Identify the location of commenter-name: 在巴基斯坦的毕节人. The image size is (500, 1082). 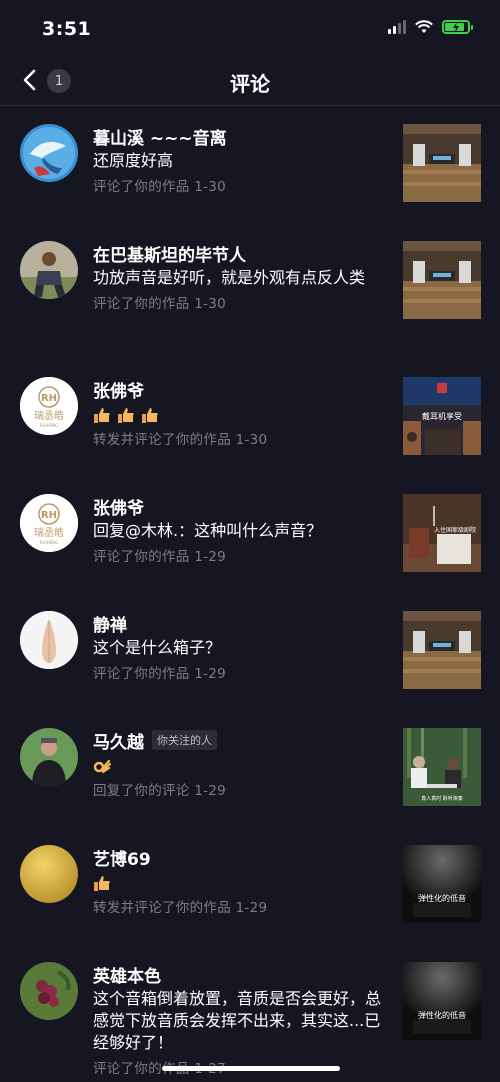
(169, 253).